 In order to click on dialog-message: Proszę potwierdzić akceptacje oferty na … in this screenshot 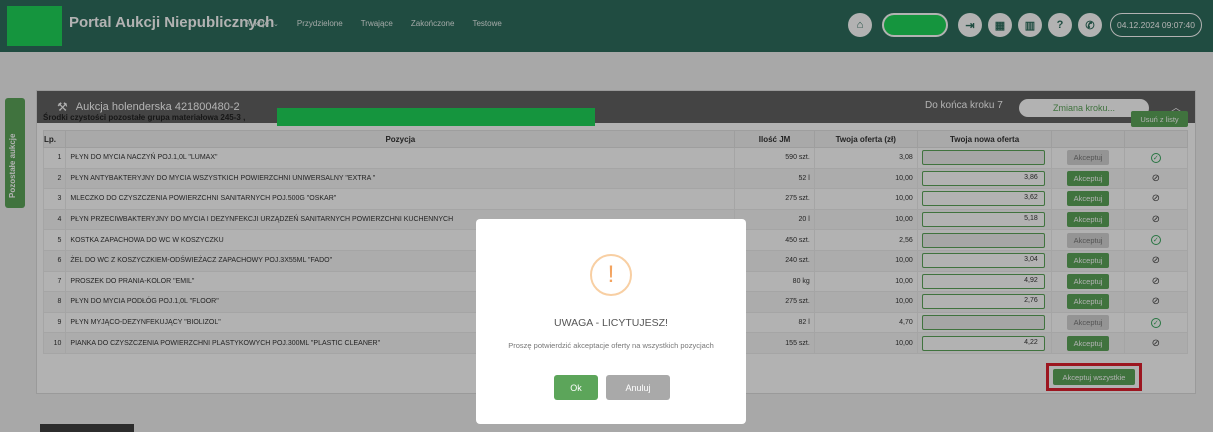, I will do `click(611, 345)`.